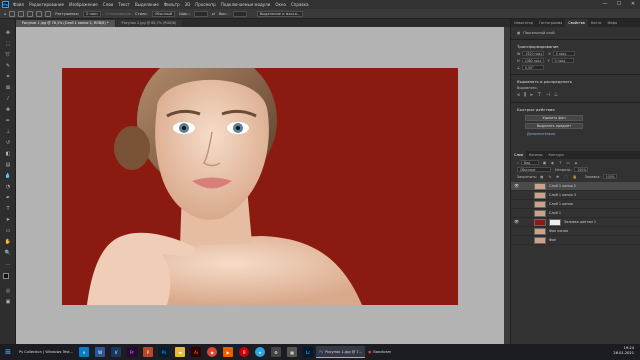  I want to click on vegas-icon: V, so click(116, 352).